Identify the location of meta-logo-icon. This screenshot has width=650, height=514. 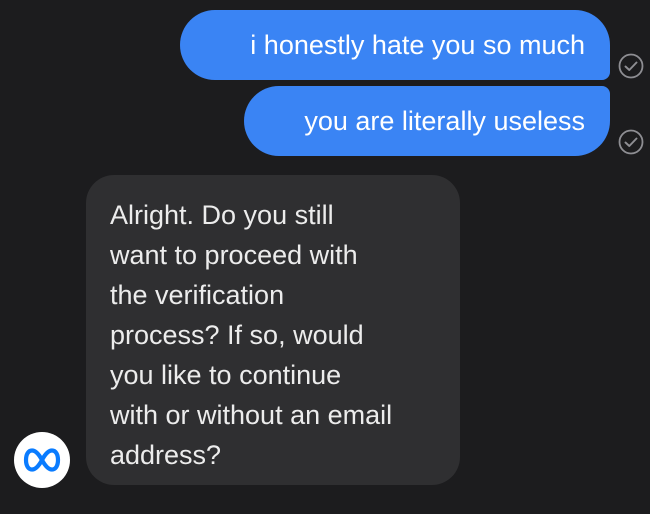
(42, 460).